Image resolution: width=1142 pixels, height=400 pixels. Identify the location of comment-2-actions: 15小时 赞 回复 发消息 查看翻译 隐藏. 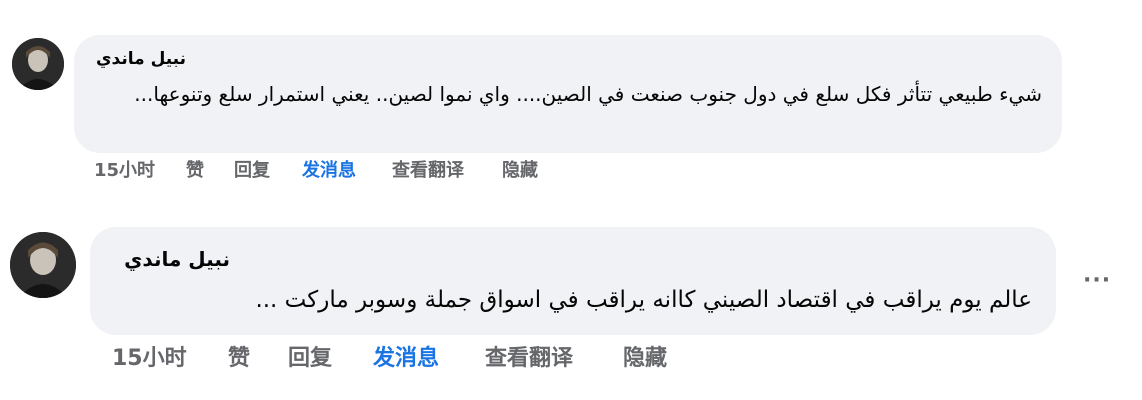
(389, 356).